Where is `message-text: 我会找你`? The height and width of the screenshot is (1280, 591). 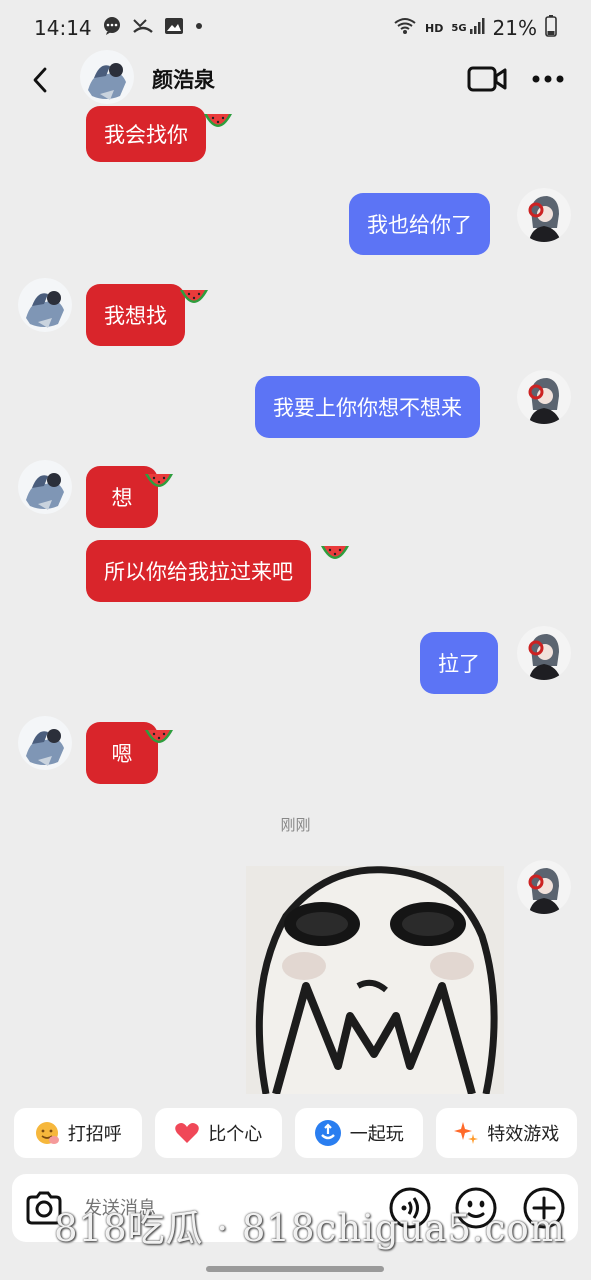
message-text: 我会找你 is located at coordinates (146, 135).